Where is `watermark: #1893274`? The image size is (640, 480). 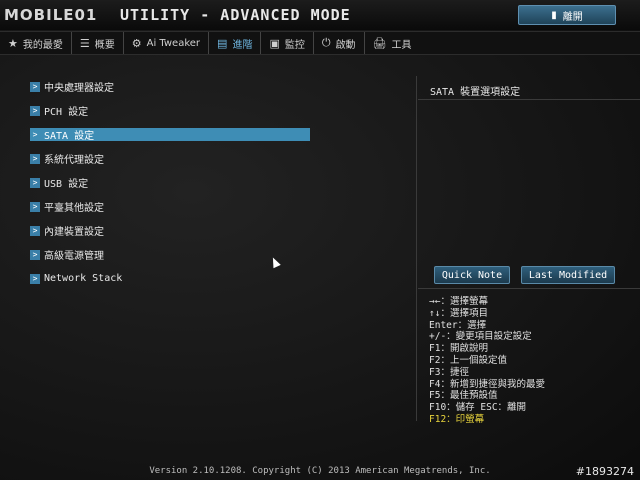
watermark: #1893274 is located at coordinates (604, 471).